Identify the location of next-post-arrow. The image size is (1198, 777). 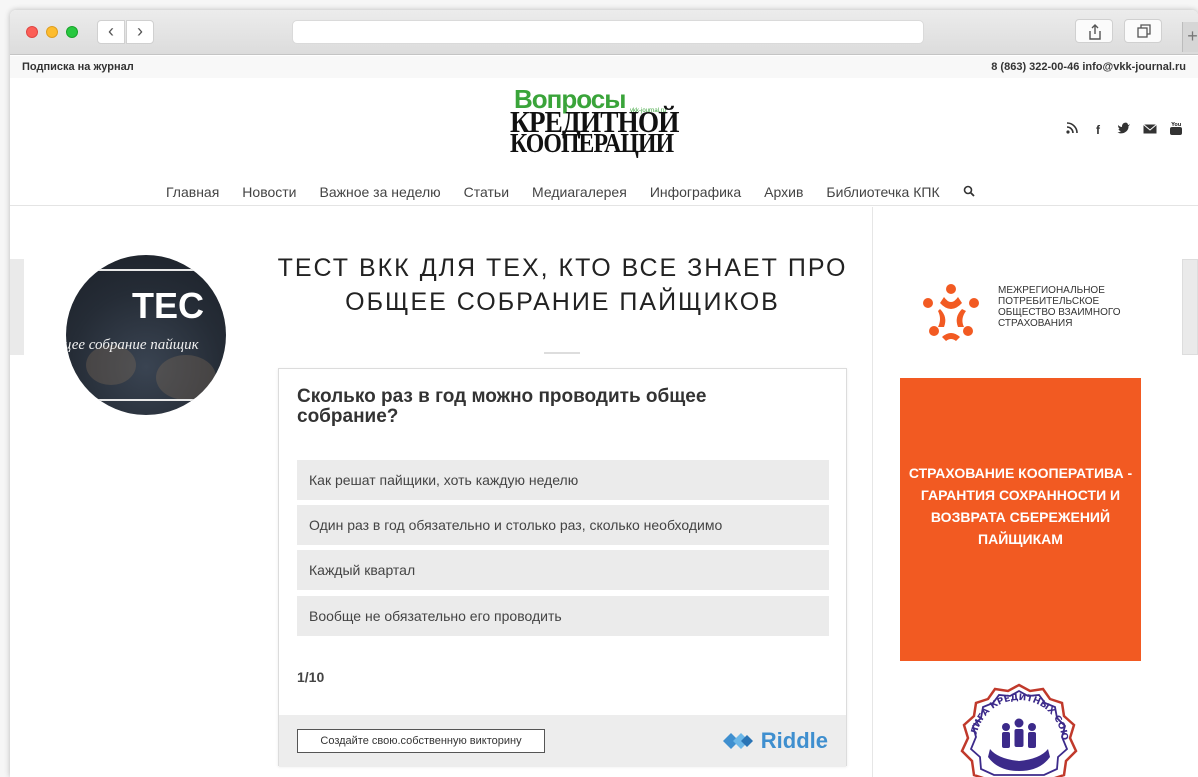
(1190, 307).